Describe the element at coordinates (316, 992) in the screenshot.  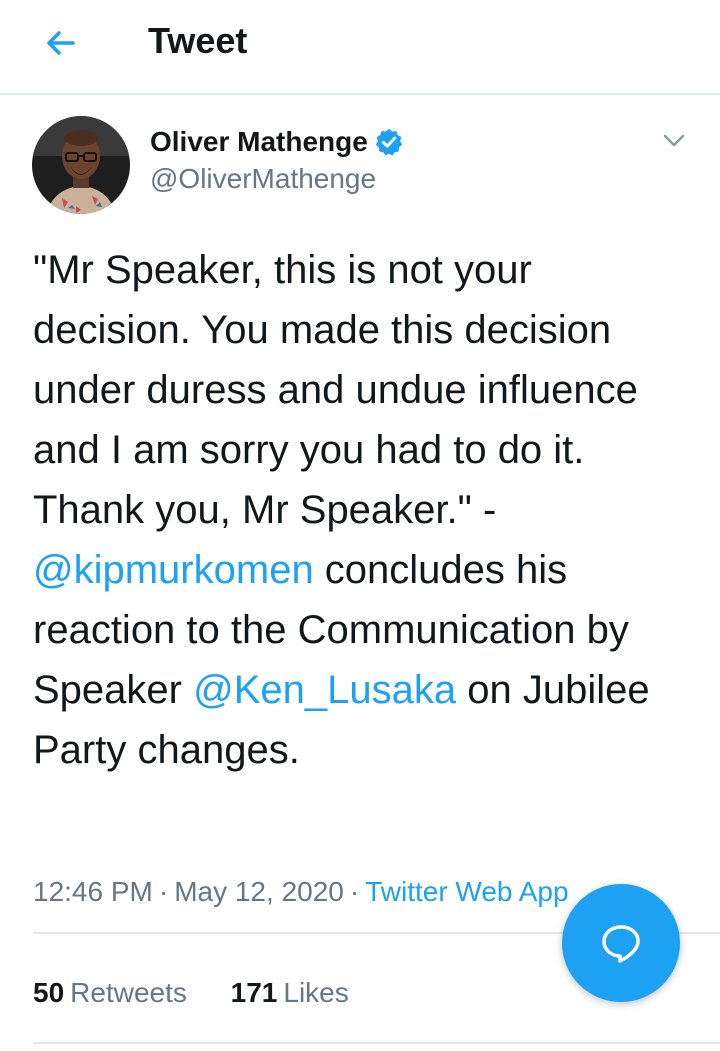
I see `likes-label: Likes` at that location.